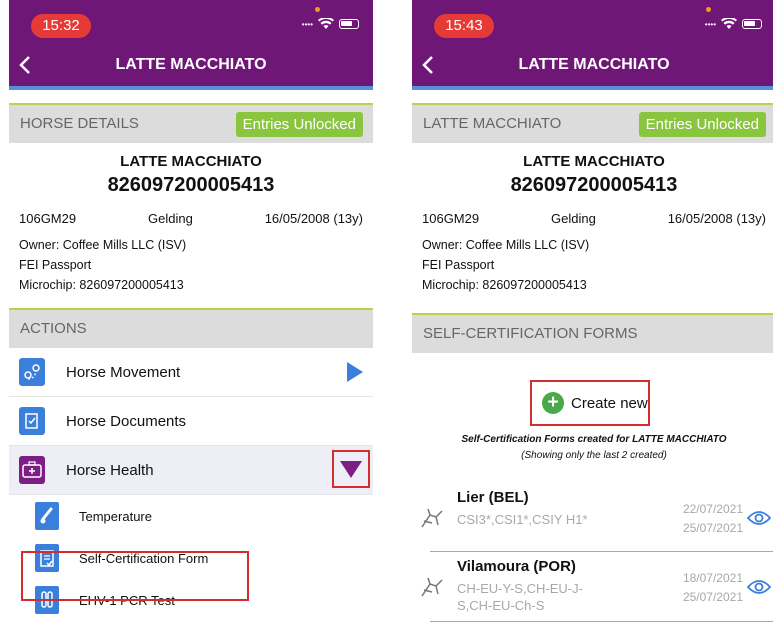 The width and height of the screenshot is (773, 636). Describe the element at coordinates (592, 22) in the screenshot. I see `status-bar: 15:43 ••••` at that location.